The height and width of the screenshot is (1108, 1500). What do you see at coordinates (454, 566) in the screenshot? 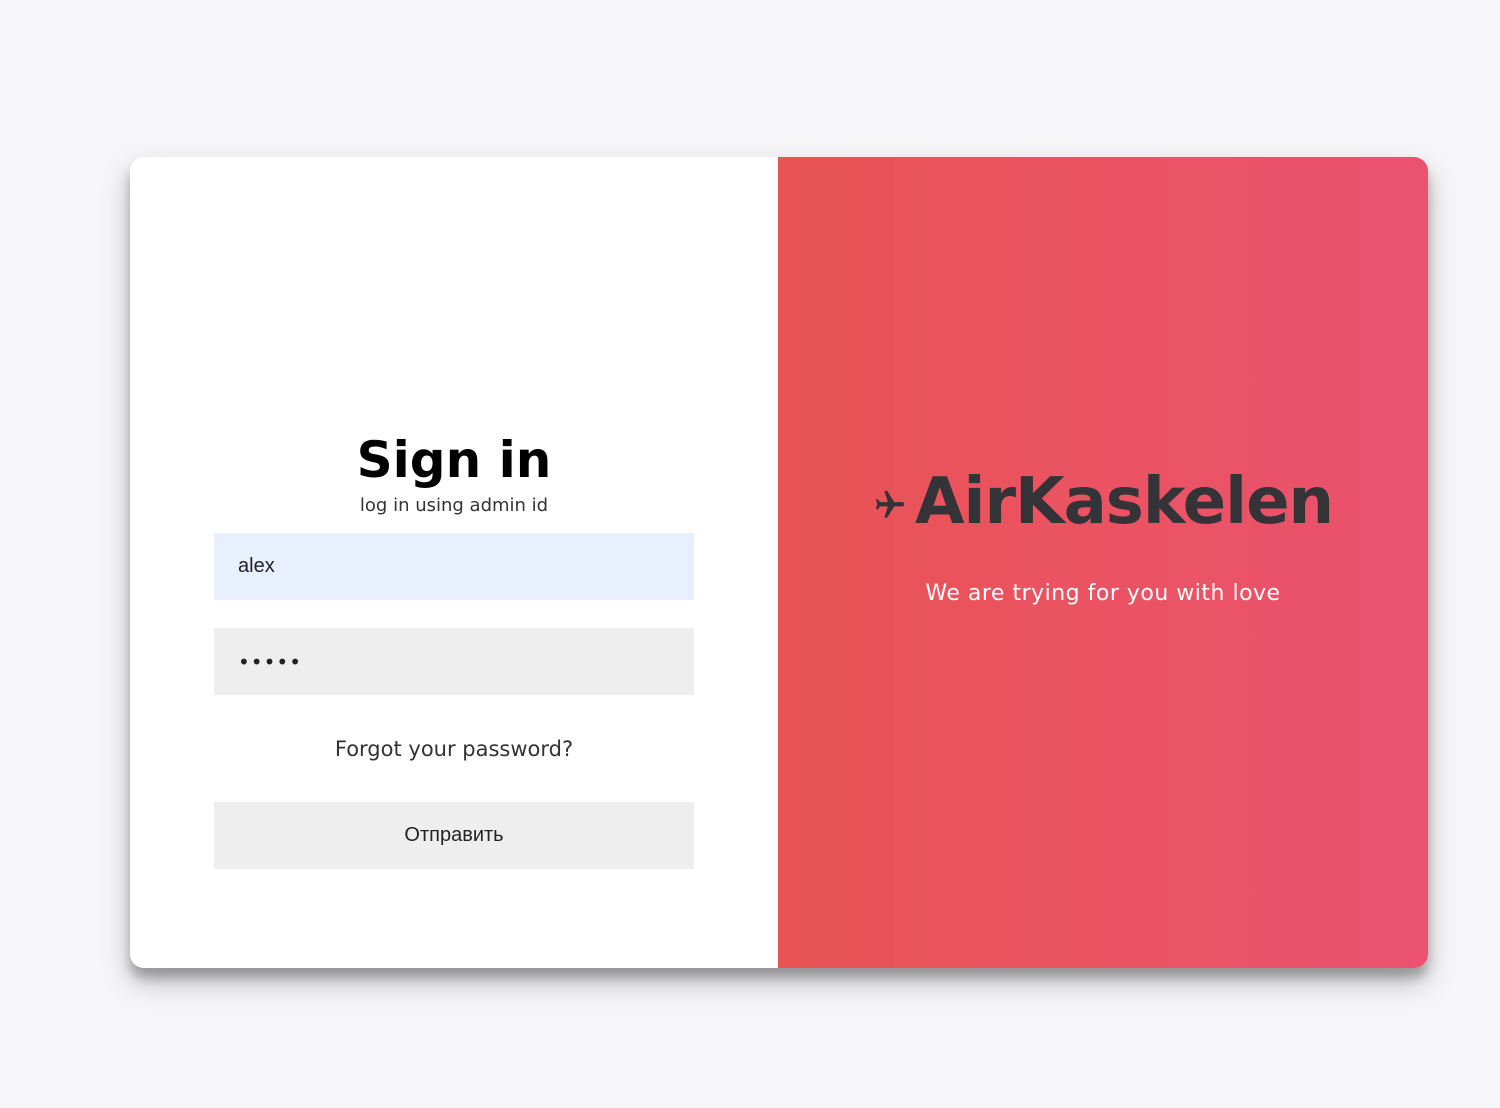
I see `username-input` at bounding box center [454, 566].